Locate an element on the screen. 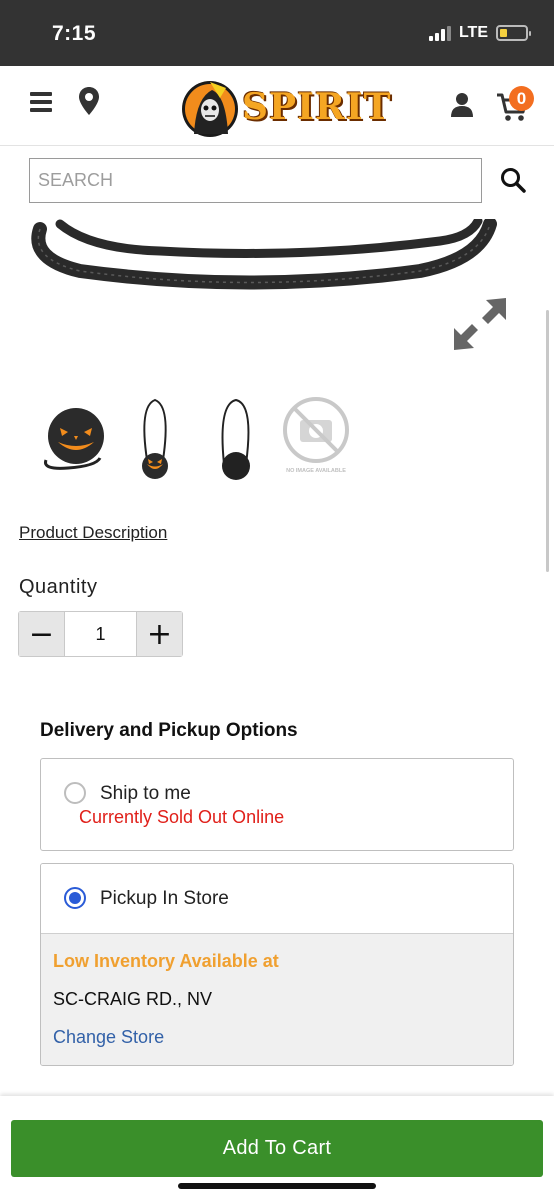 The height and width of the screenshot is (1200, 554). search-icon is located at coordinates (513, 180).